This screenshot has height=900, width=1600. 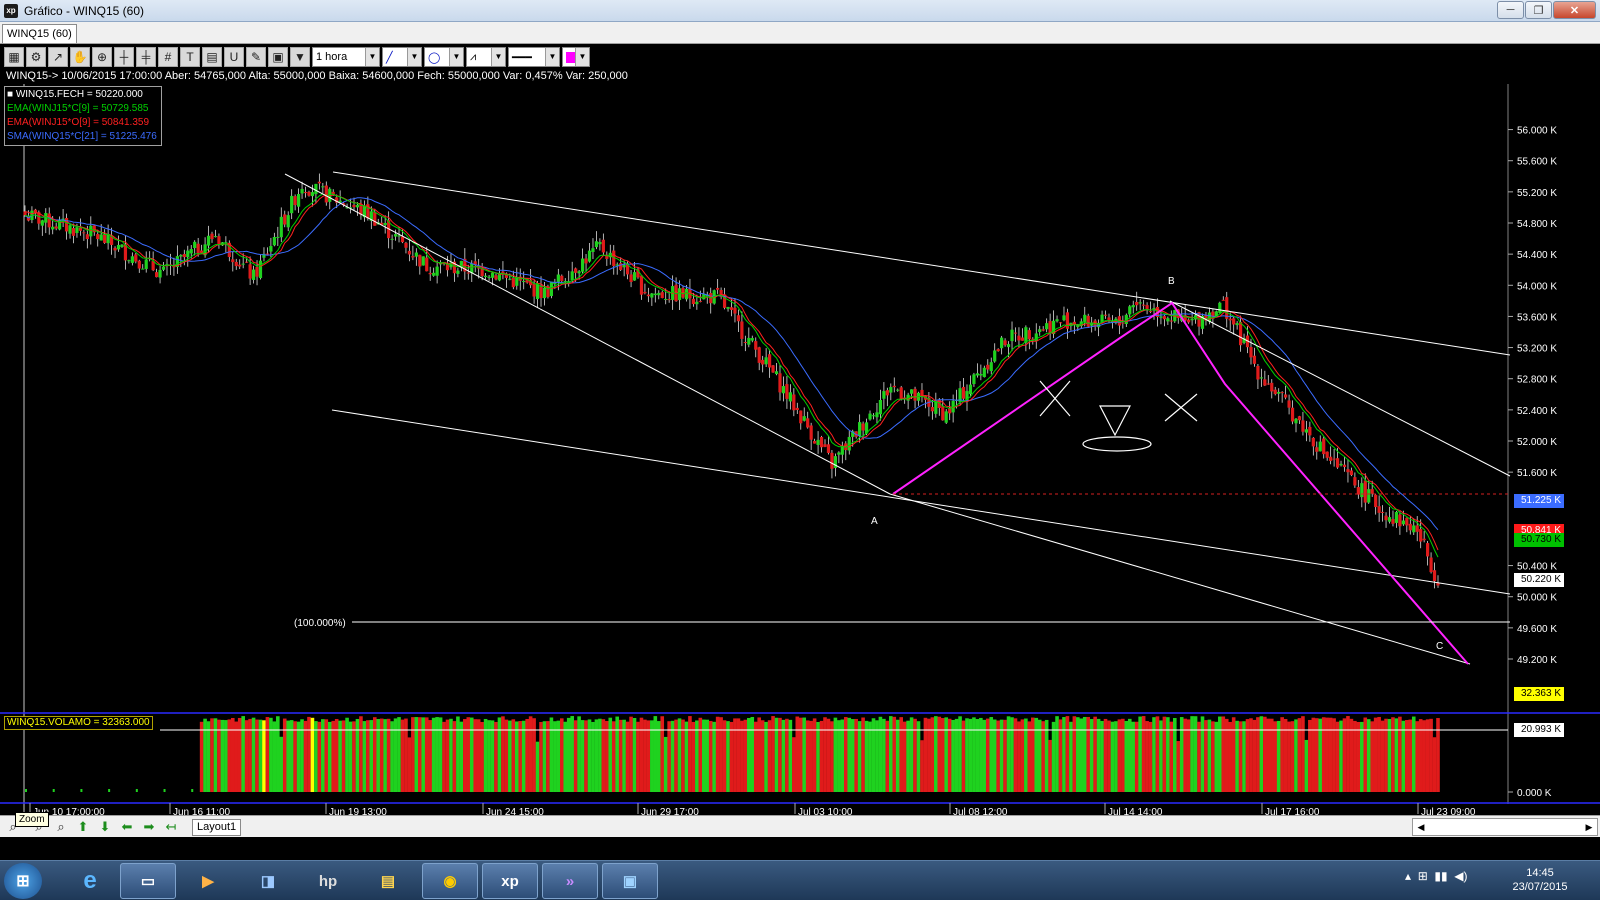 I want to click on brush-icon: ✎, so click(x=256, y=57).